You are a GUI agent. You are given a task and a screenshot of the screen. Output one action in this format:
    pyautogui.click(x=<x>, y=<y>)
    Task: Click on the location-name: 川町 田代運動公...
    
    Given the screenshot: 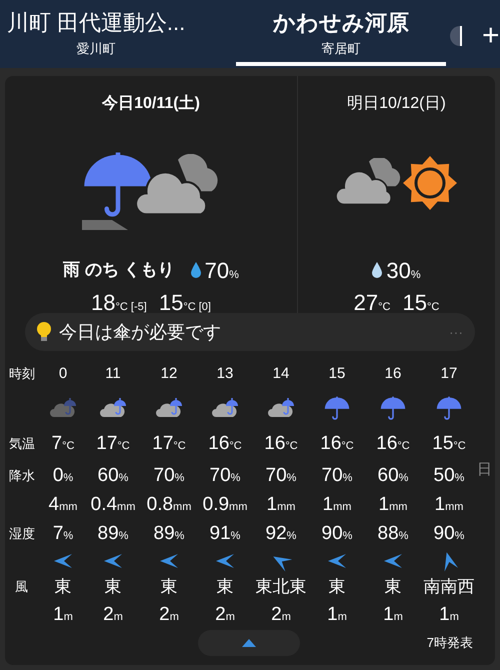 What is the action you would take?
    pyautogui.click(x=96, y=22)
    